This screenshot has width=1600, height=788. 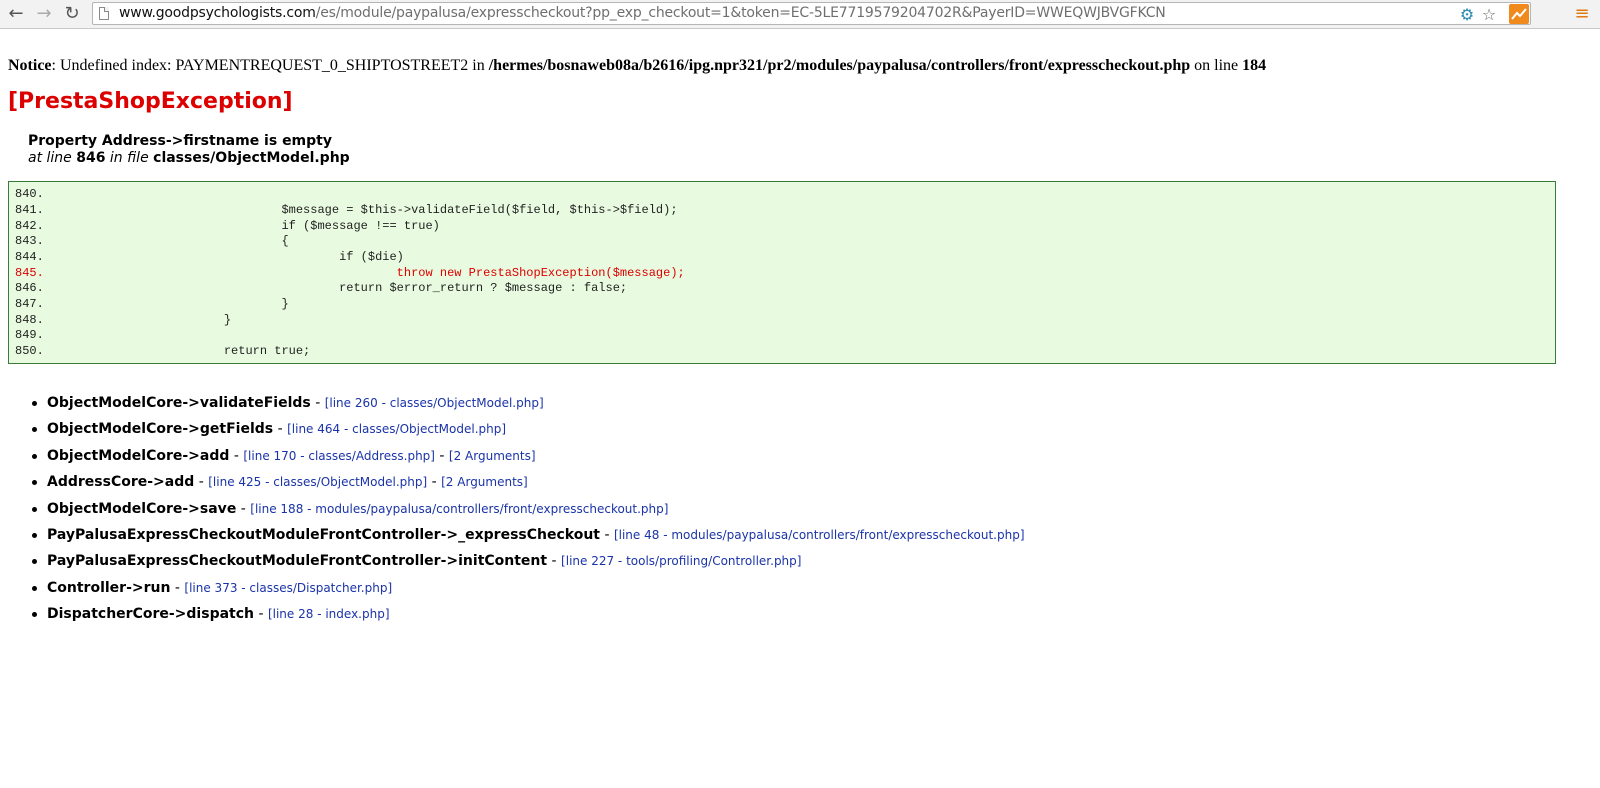 What do you see at coordinates (138, 455) in the screenshot?
I see `trace-function: ObjectModelCore->add` at bounding box center [138, 455].